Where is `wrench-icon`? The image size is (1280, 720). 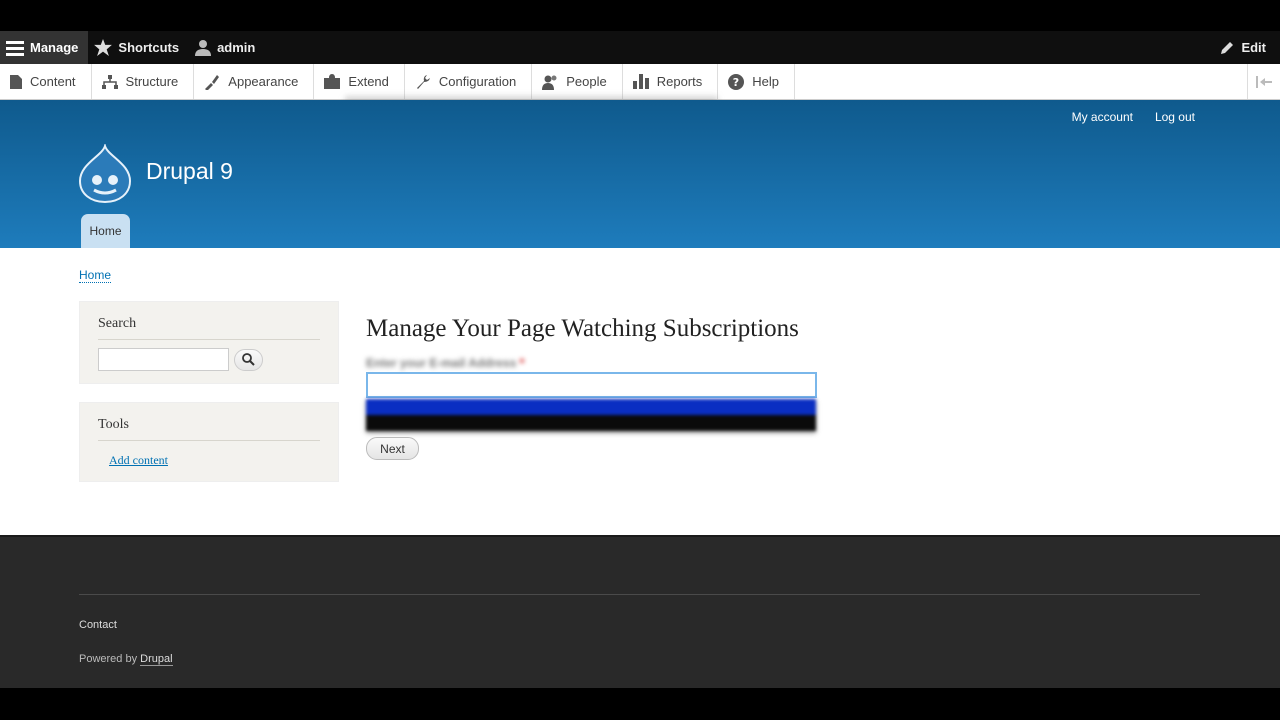
wrench-icon is located at coordinates (423, 81).